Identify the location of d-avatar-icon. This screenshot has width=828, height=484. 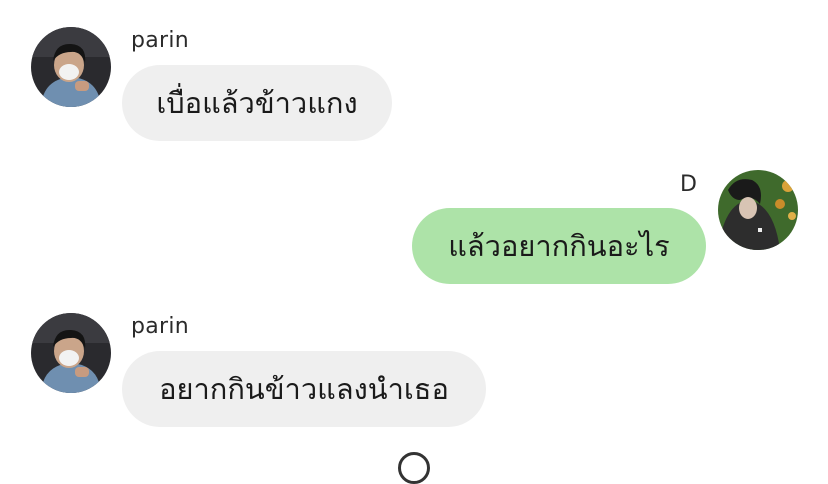
(758, 210).